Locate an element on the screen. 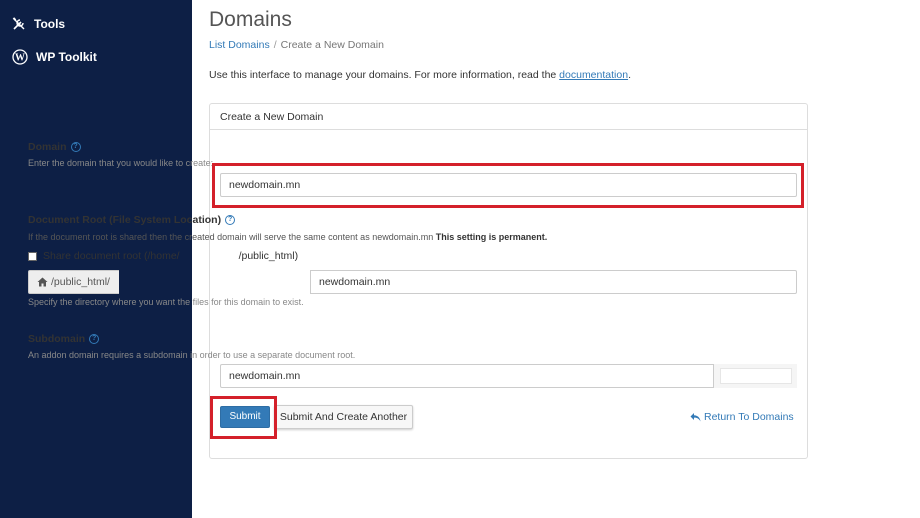  return-to-domains-link: Return To Domains is located at coordinates (742, 417).